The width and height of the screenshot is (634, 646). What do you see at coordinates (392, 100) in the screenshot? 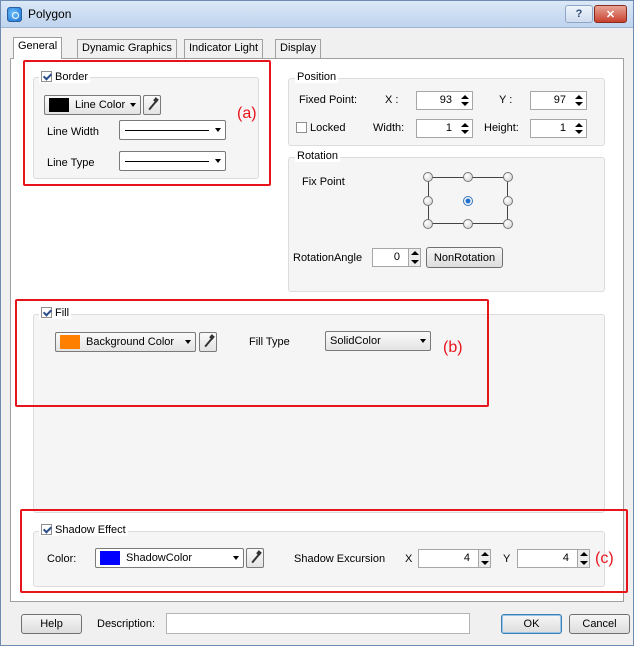
I see `x-label: X :` at bounding box center [392, 100].